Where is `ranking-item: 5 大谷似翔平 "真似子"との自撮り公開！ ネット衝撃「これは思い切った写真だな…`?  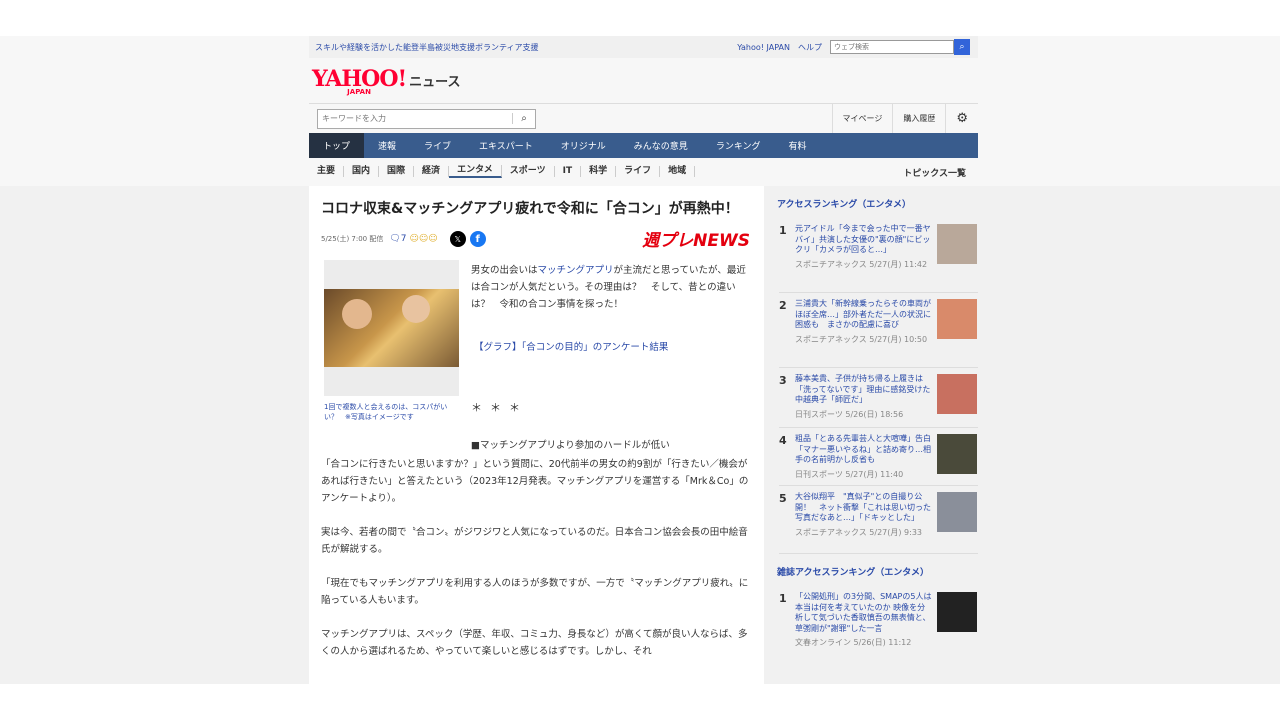 ranking-item: 5 大谷似翔平 "真似子"との自撮り公開！ ネット衝撃「これは思い切った写真だな… is located at coordinates (878, 520).